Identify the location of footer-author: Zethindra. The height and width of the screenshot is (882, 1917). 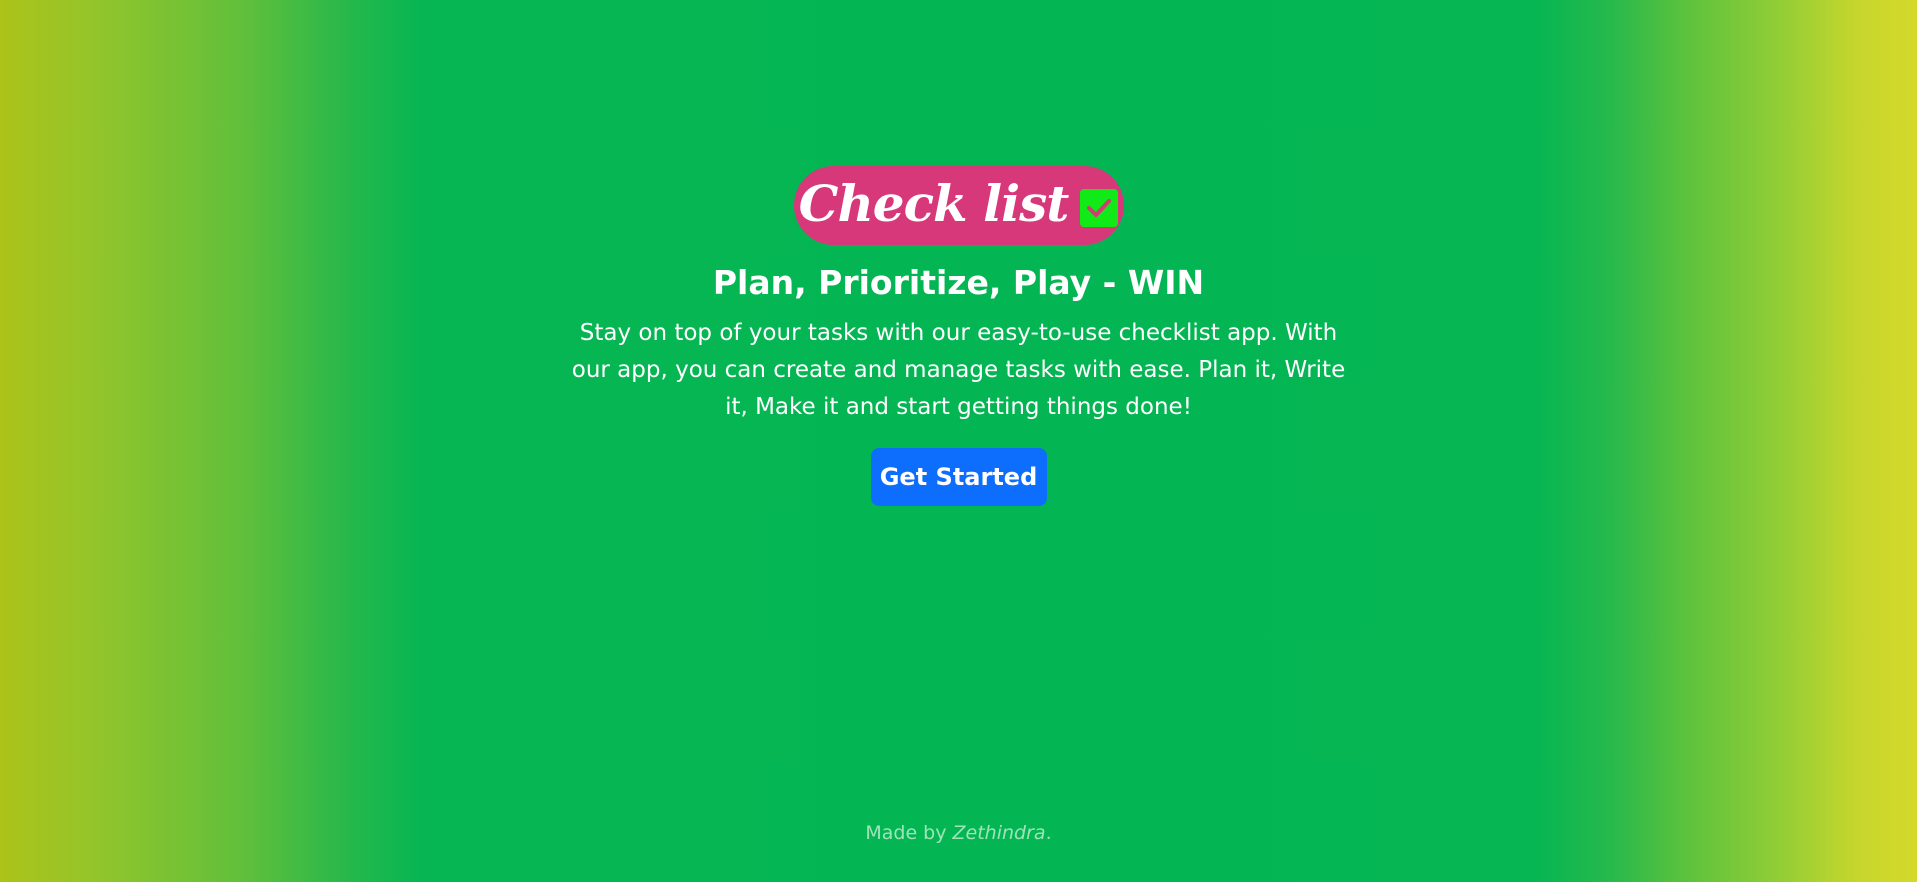
(999, 833).